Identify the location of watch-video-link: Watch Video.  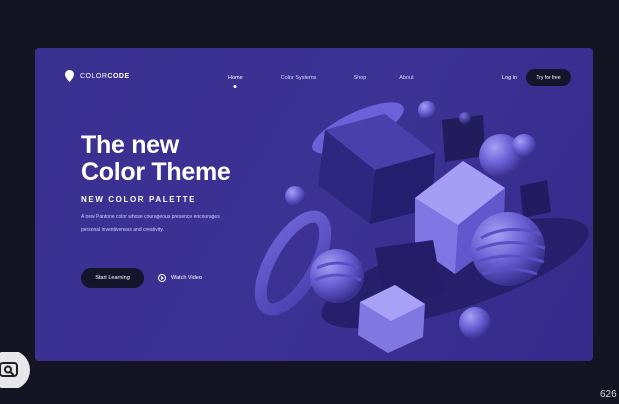
(180, 278).